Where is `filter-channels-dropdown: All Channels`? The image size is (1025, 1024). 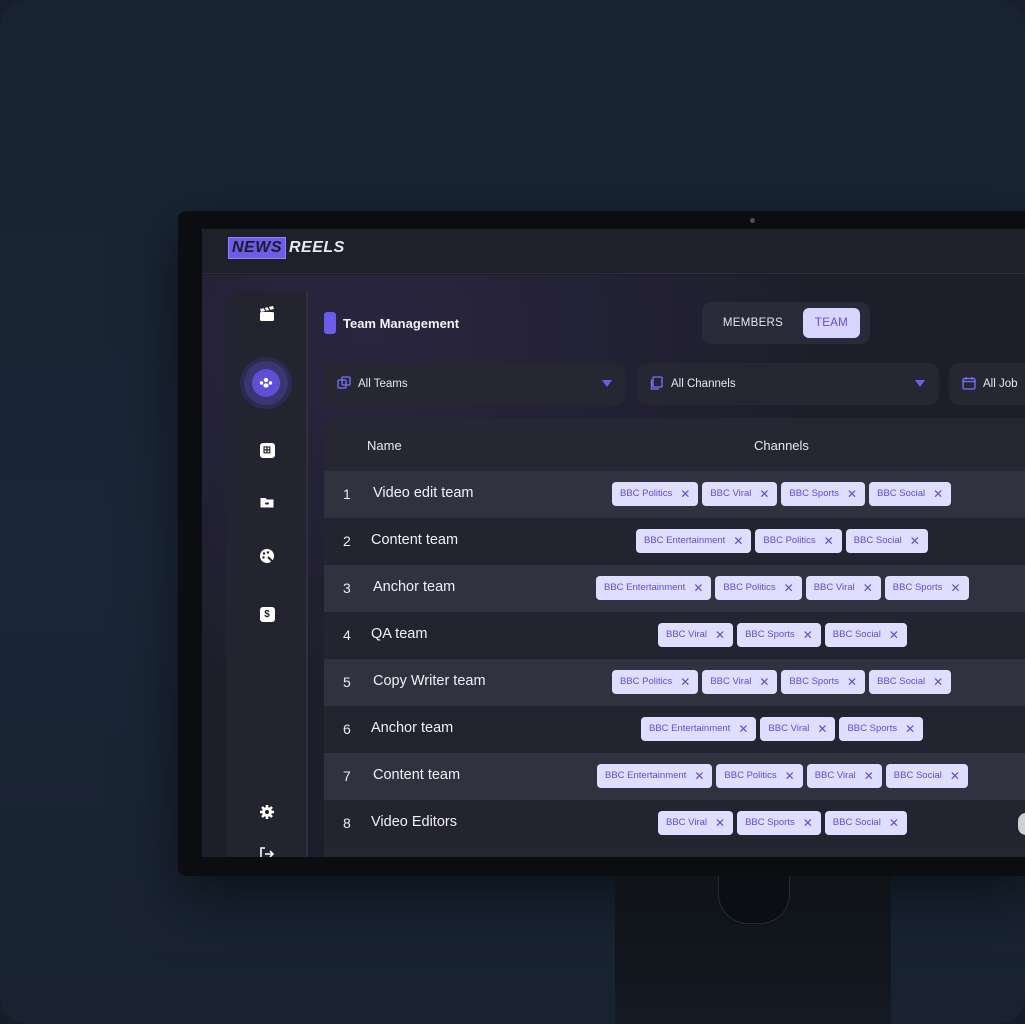
filter-channels-dropdown: All Channels is located at coordinates (788, 384).